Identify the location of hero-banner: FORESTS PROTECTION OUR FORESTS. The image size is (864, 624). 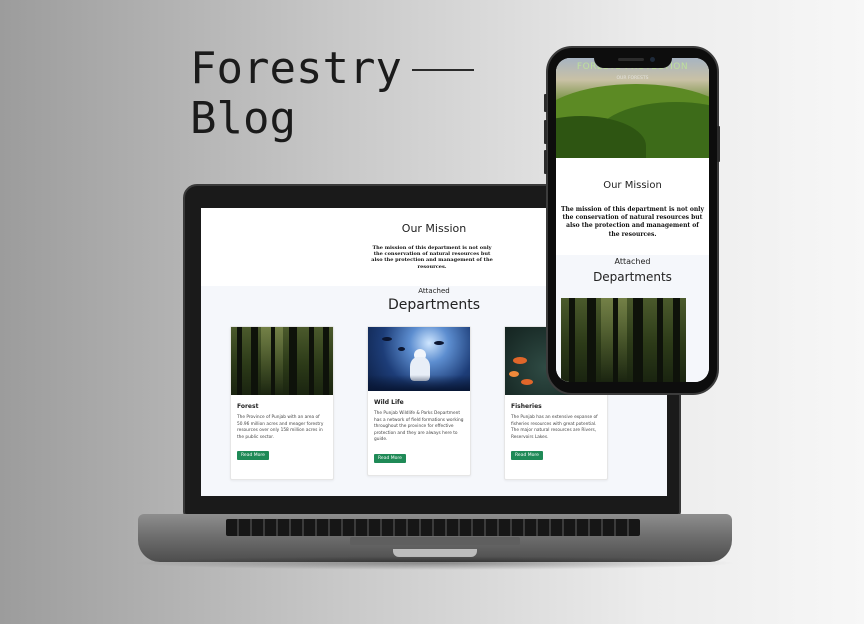
(632, 108).